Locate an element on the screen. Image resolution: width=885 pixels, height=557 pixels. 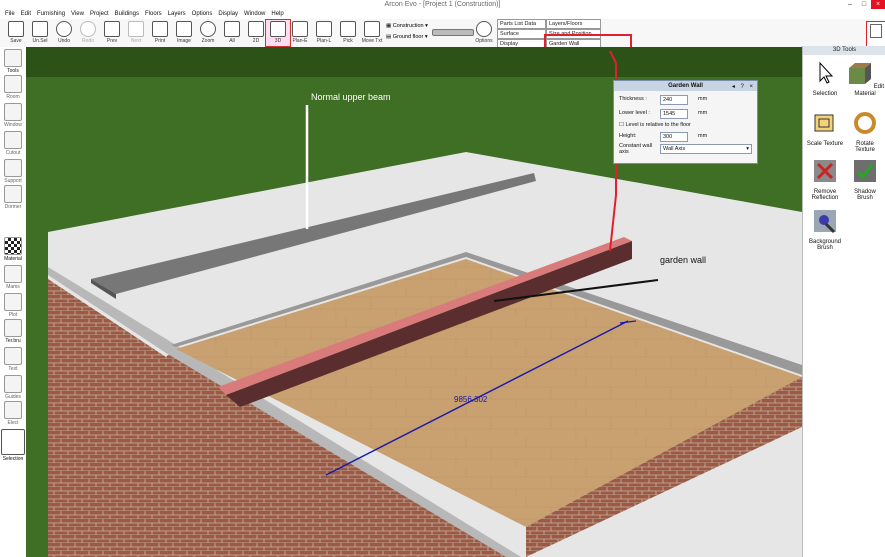
close-button: × is located at coordinates (878, 4).